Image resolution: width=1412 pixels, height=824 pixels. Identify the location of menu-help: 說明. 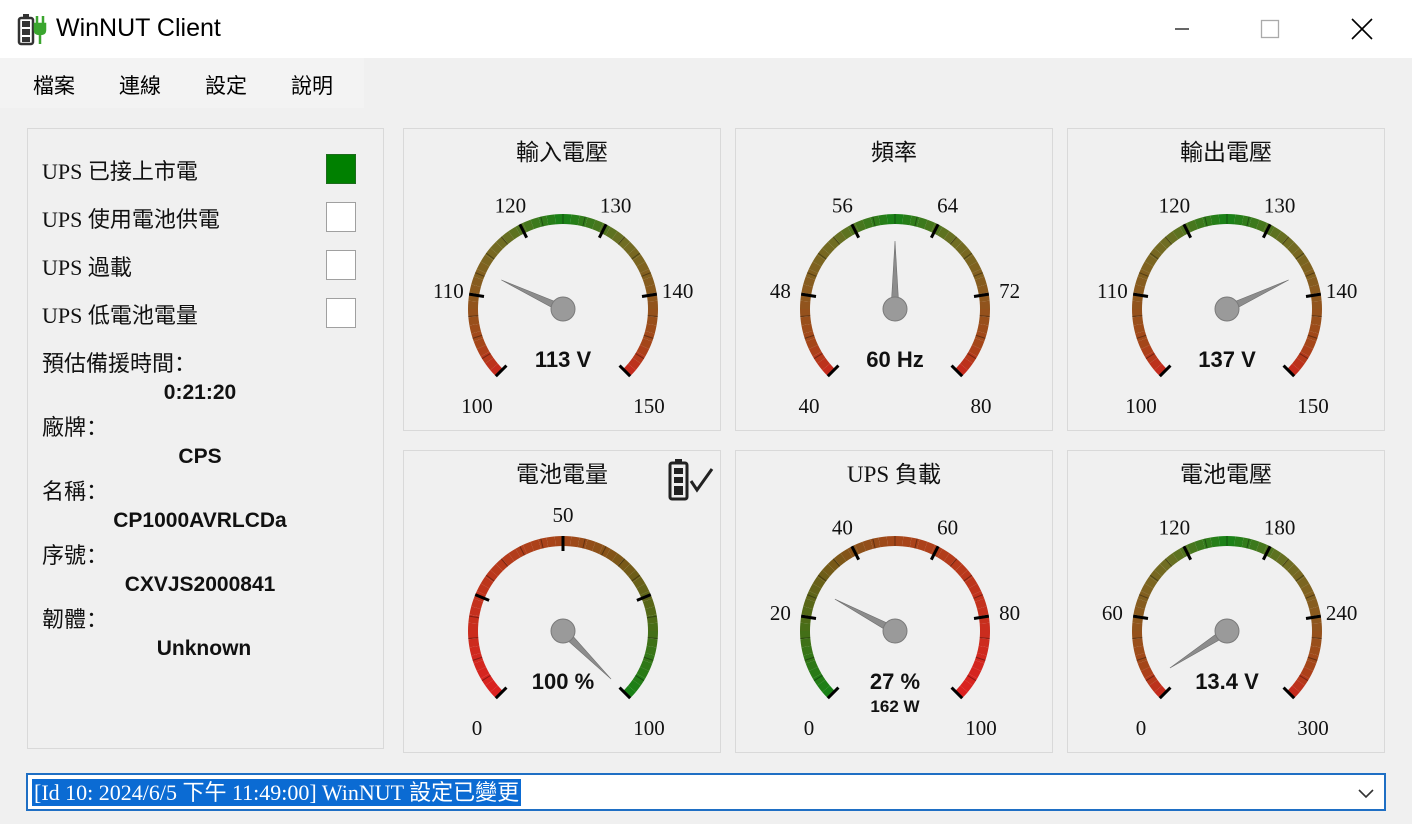
(312, 85).